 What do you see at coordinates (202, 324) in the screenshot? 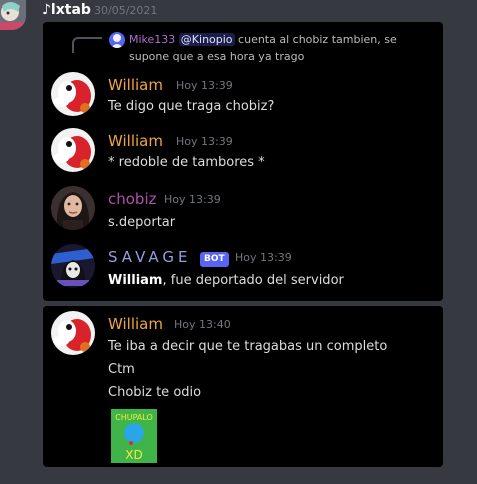
I see `timestamp: Hoy 13:40` at bounding box center [202, 324].